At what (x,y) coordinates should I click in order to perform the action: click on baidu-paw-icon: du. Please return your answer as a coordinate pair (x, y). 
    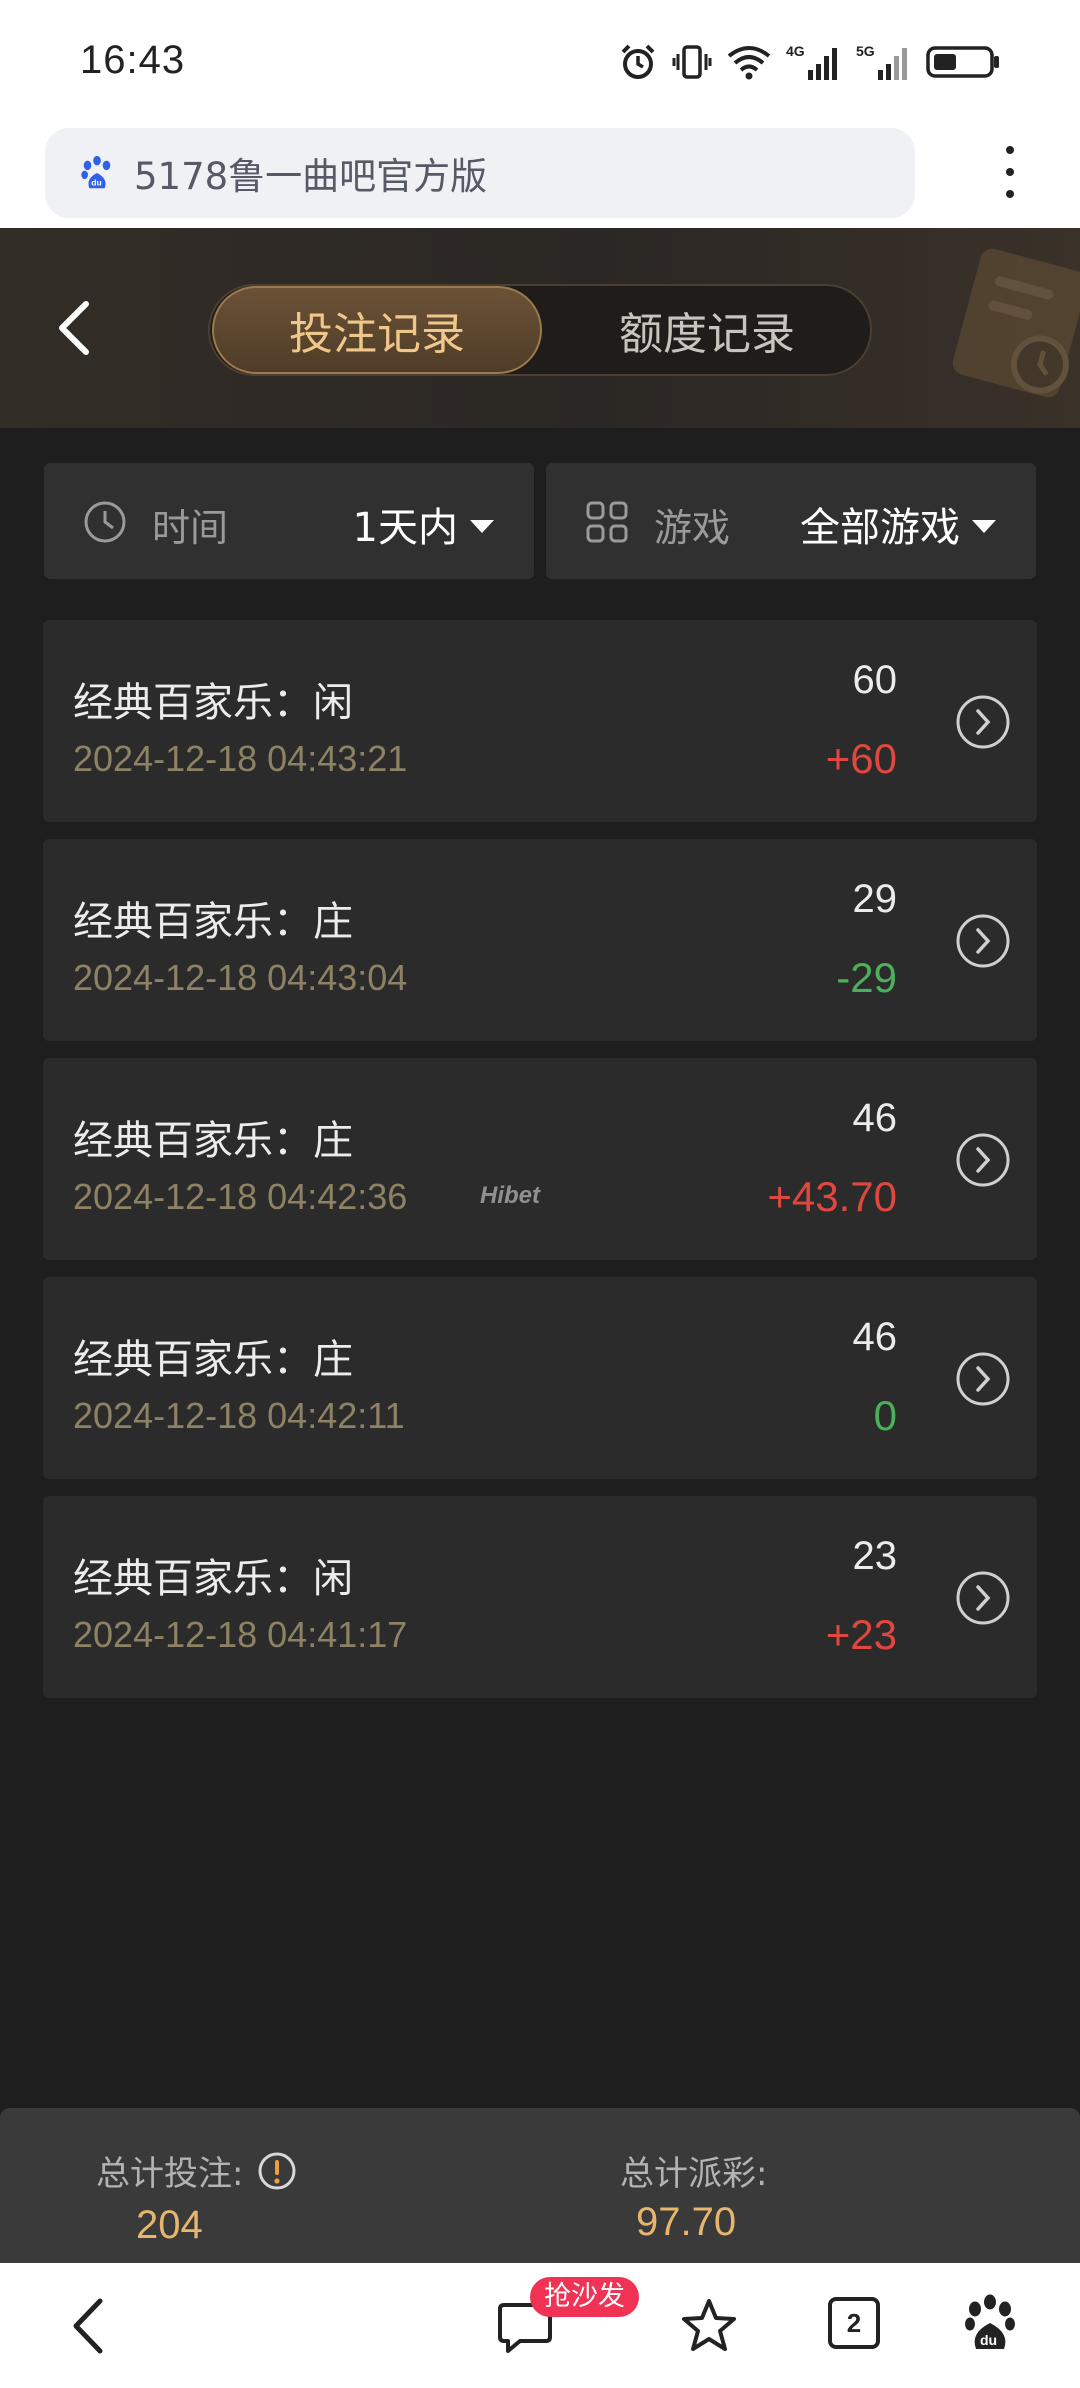
    Looking at the image, I should click on (96, 172).